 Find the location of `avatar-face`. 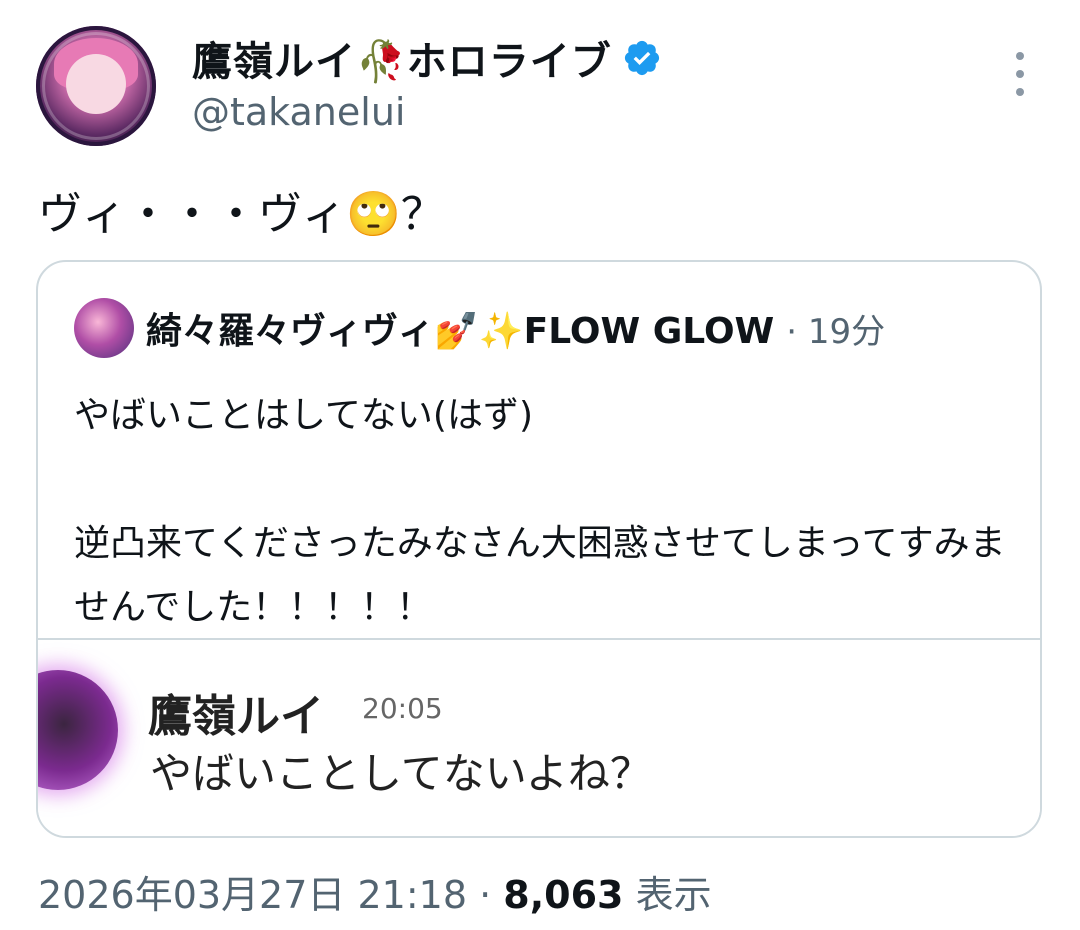

avatar-face is located at coordinates (96, 84).